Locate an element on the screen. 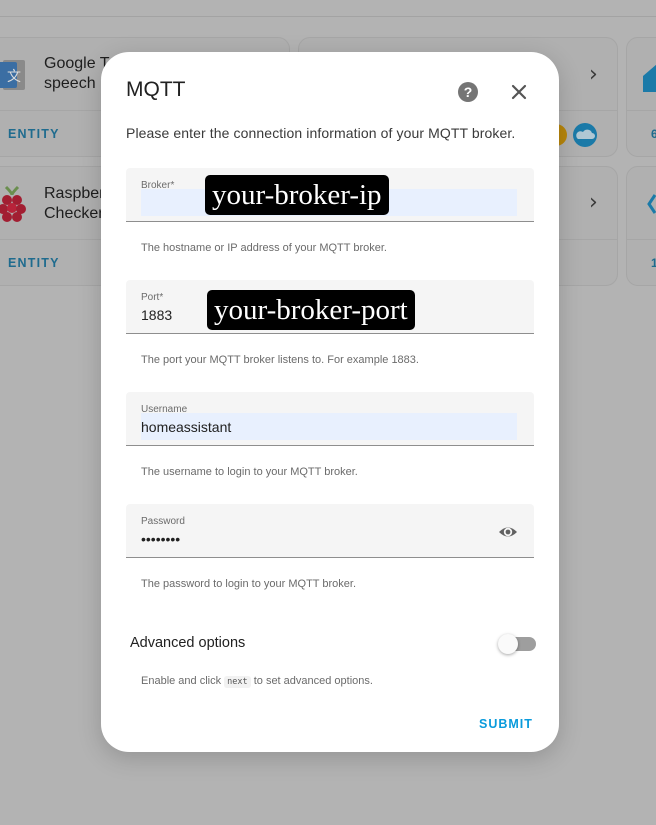 The width and height of the screenshot is (656, 825). svg-text: 文 is located at coordinates (14, 77).